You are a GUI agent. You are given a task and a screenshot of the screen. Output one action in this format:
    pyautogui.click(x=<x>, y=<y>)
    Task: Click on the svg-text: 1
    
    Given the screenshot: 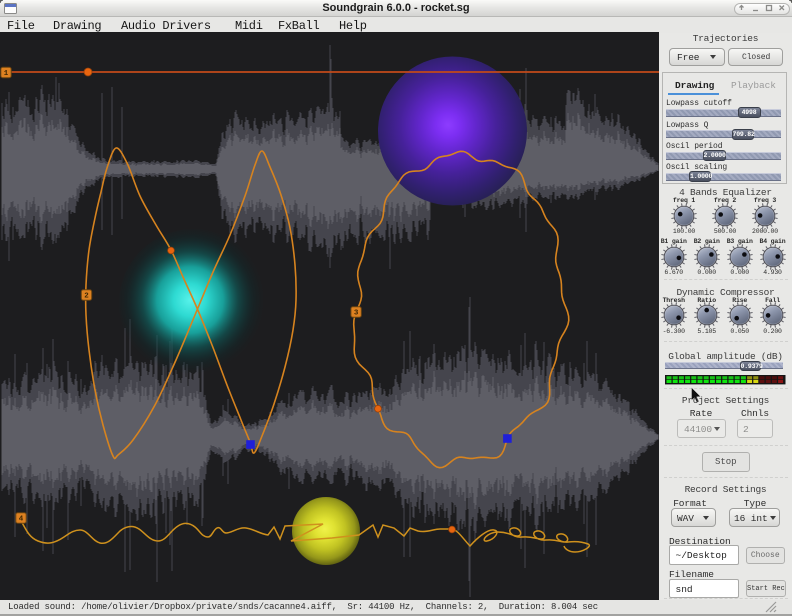 What is the action you would take?
    pyautogui.click(x=6, y=74)
    